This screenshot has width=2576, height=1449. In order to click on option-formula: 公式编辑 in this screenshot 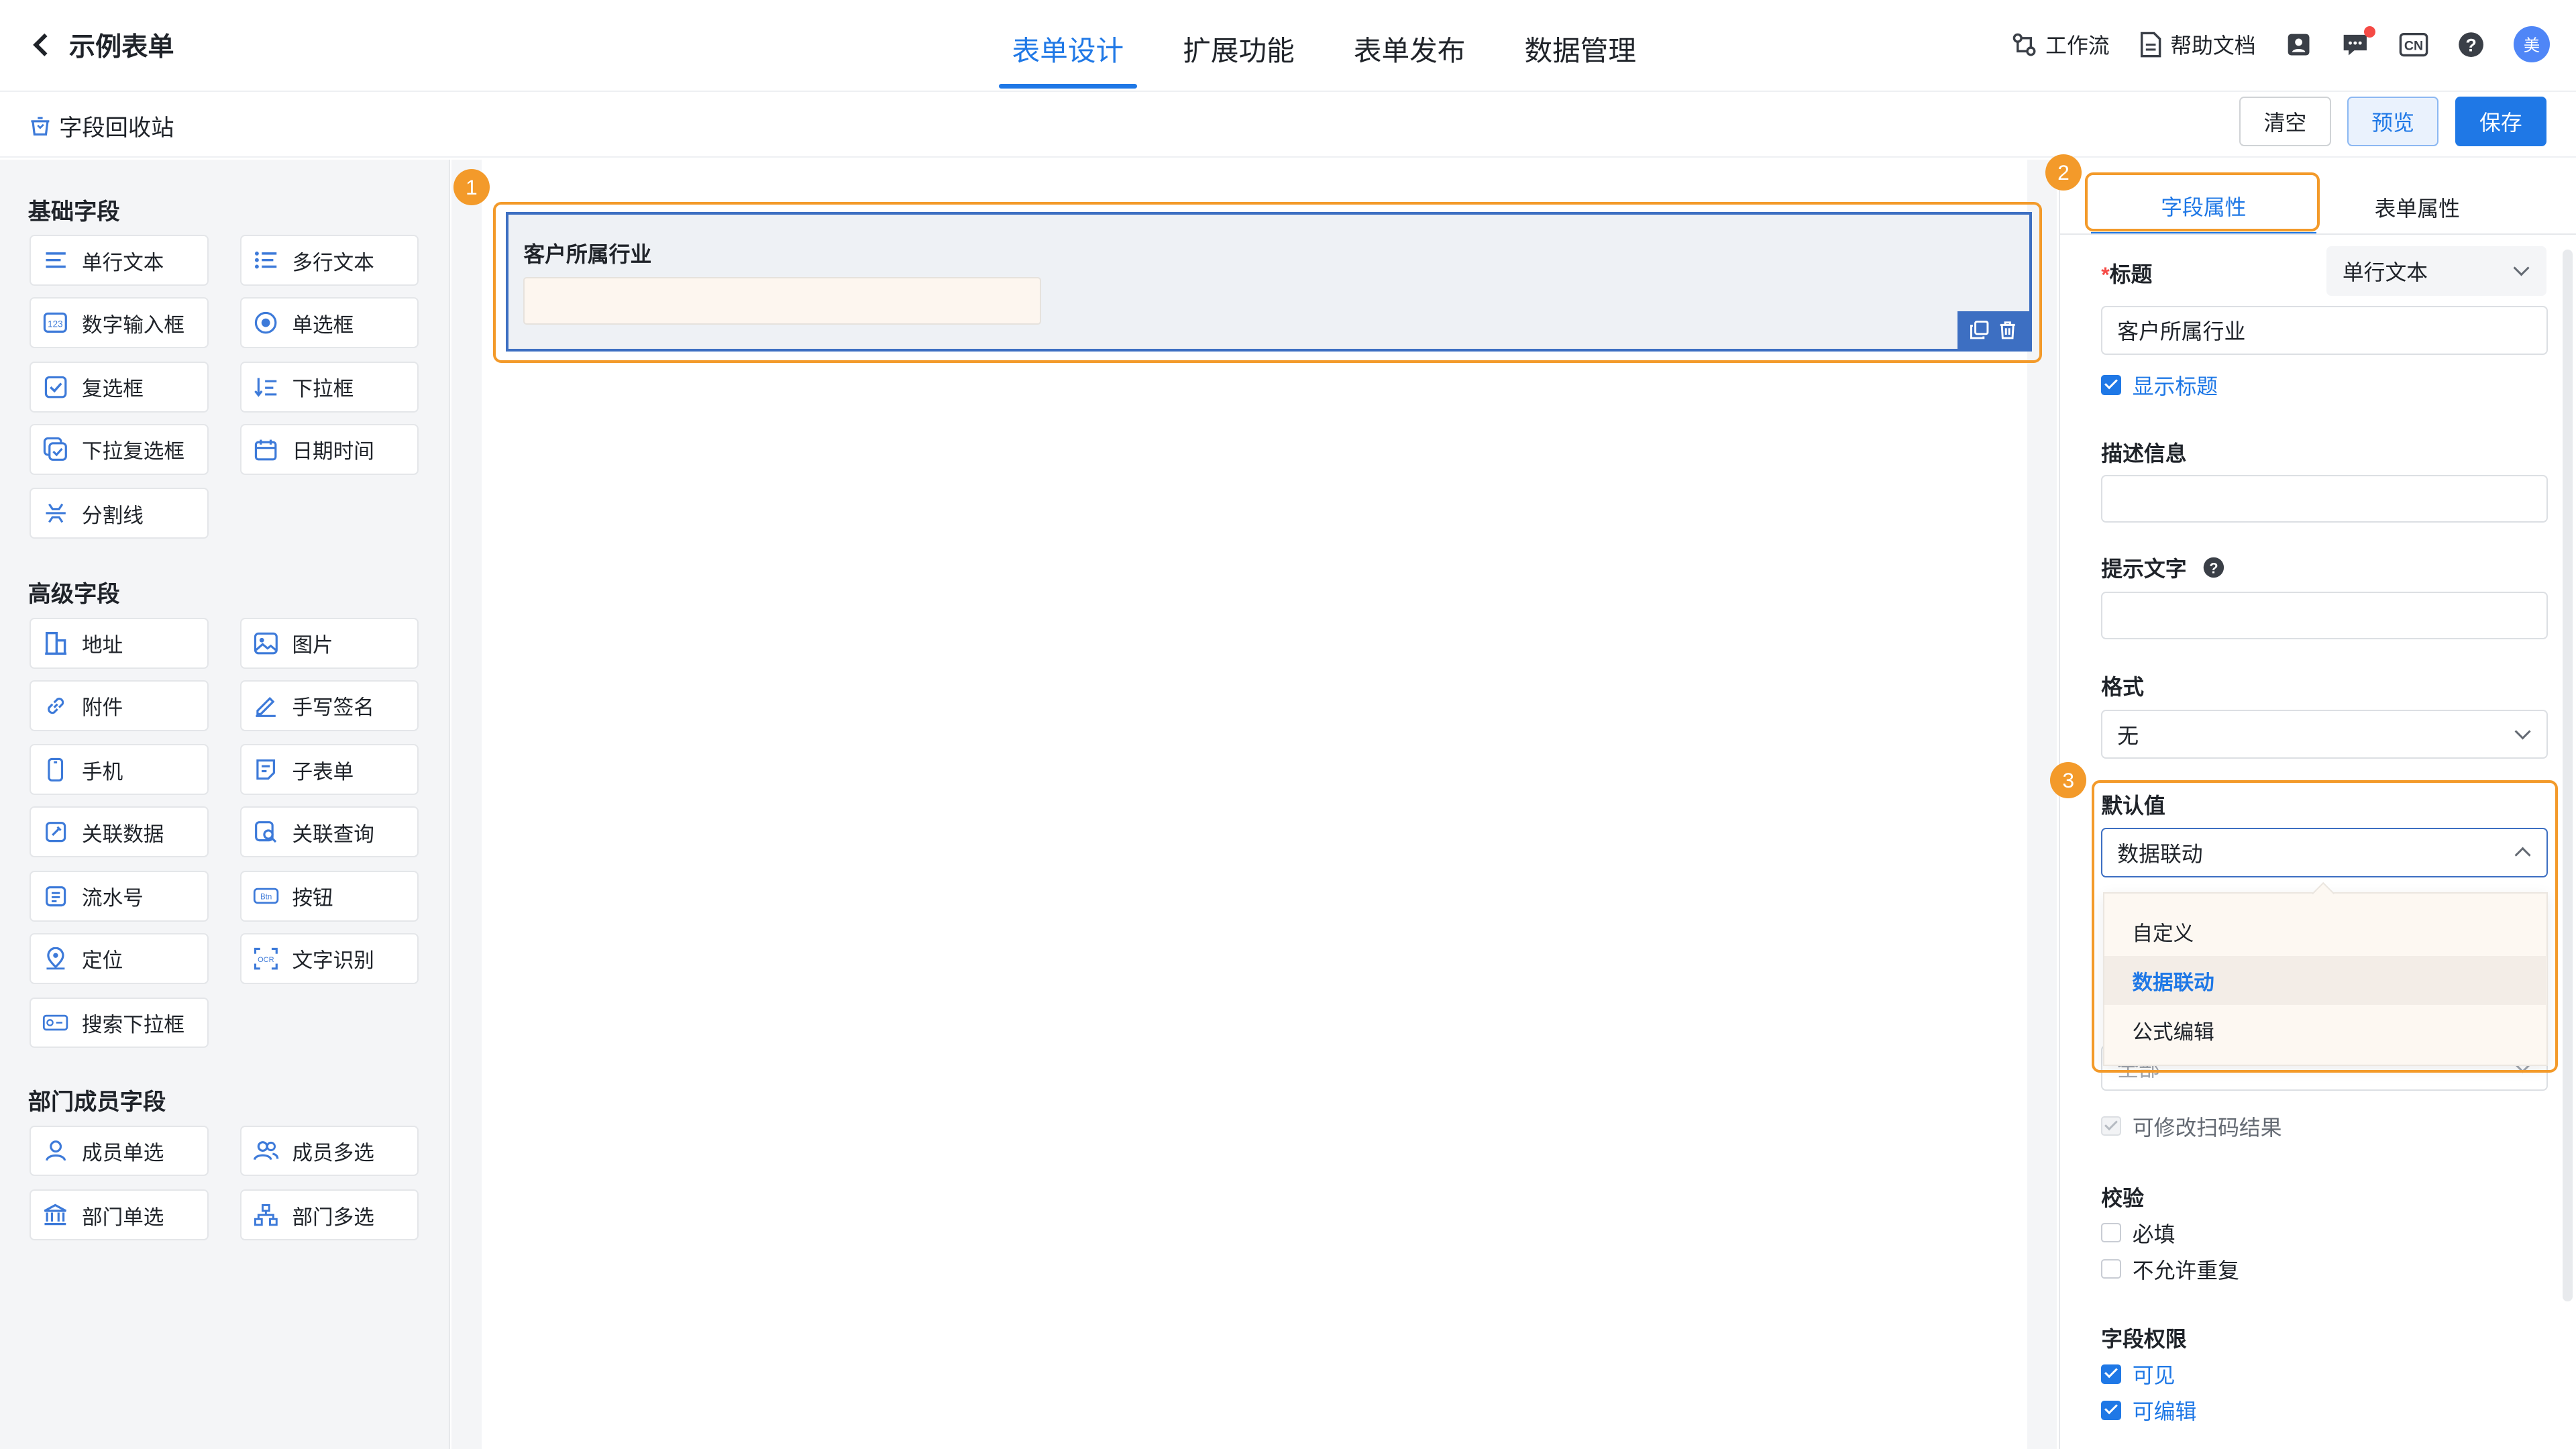, I will do `click(2325, 1029)`.